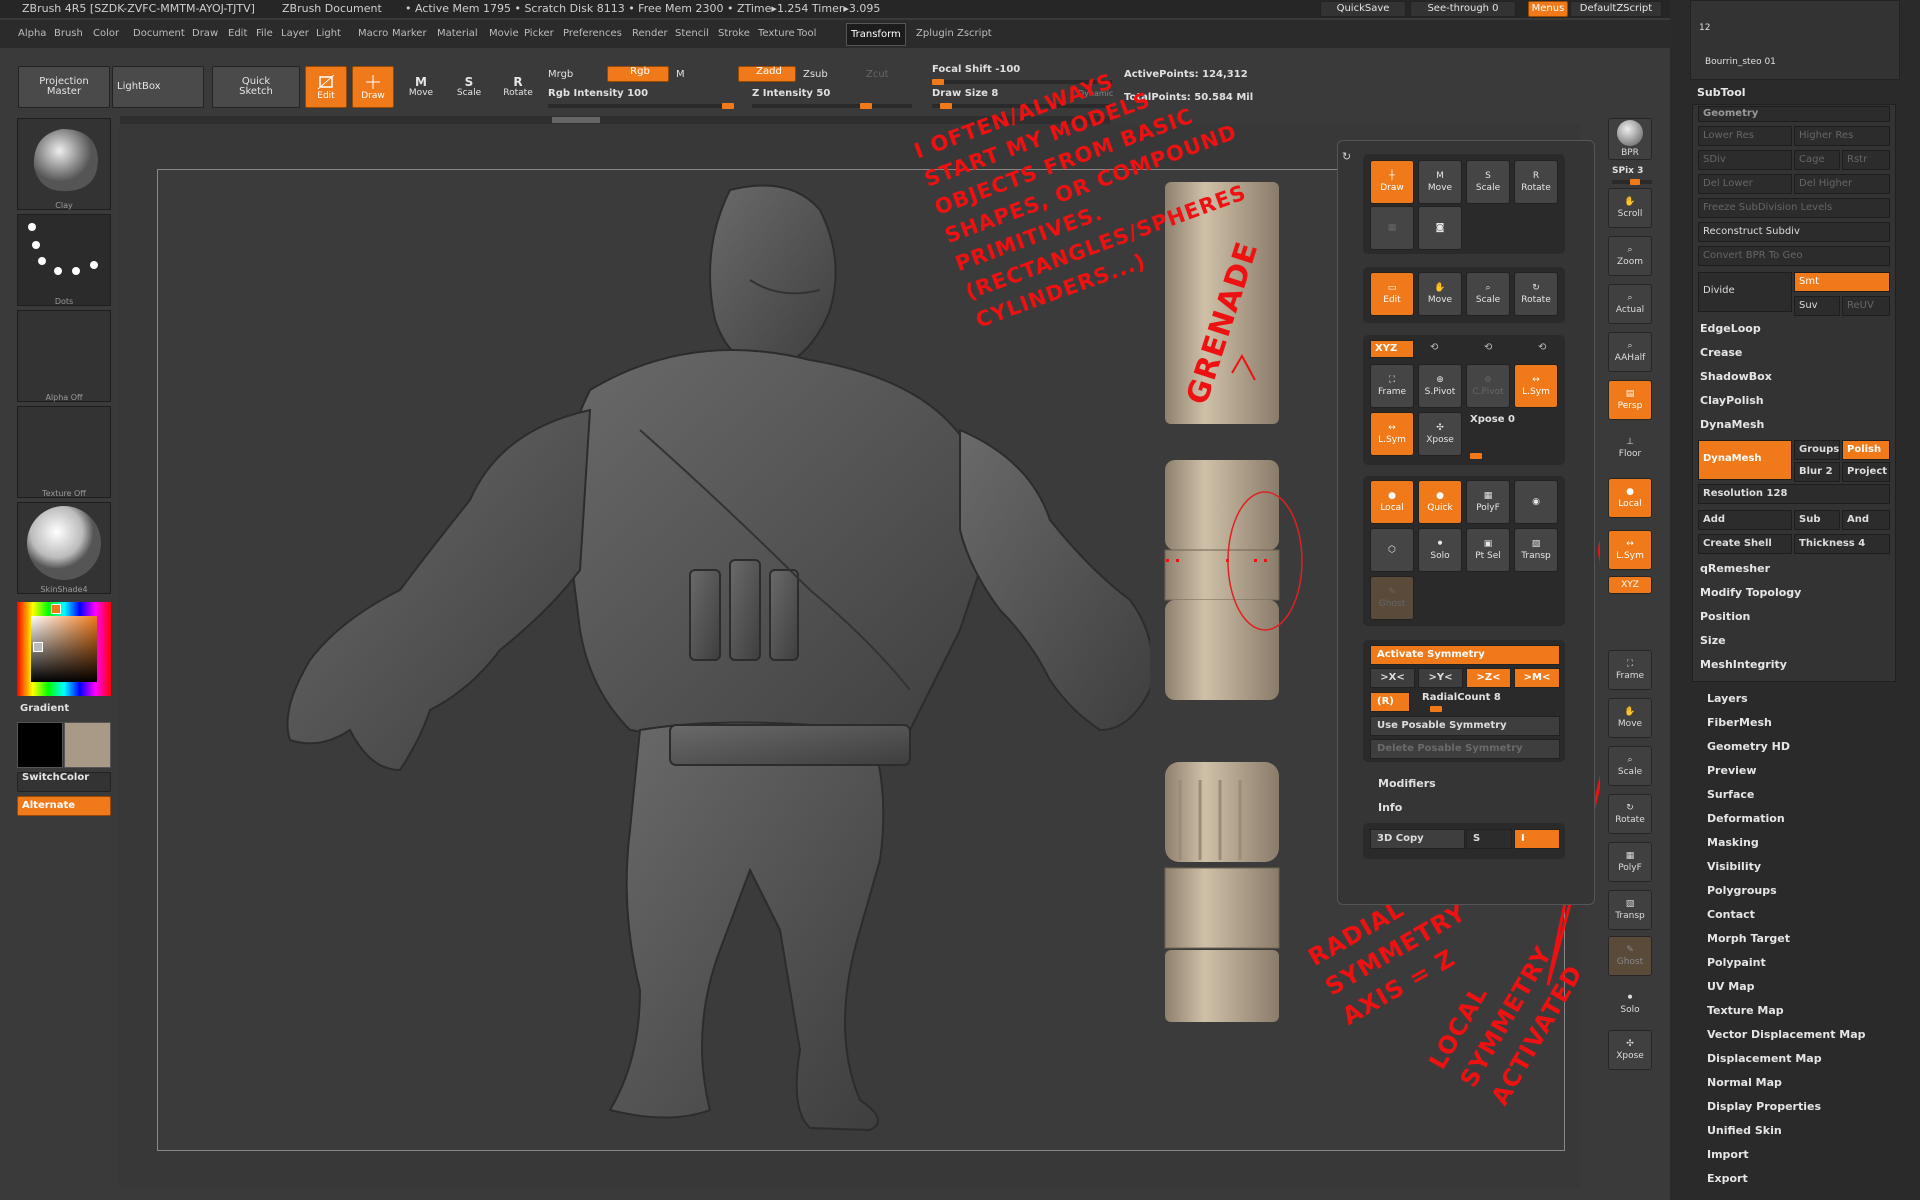 The image size is (1920, 1200). I want to click on menus-button: Menus, so click(1548, 9).